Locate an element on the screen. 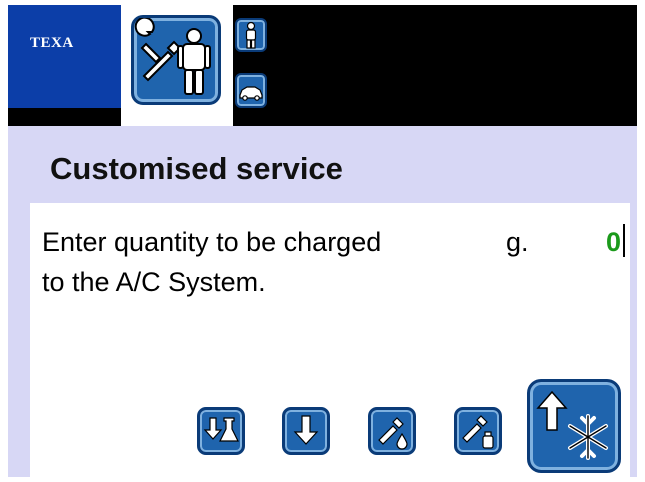  quantity-input: 0 is located at coordinates (613, 242).